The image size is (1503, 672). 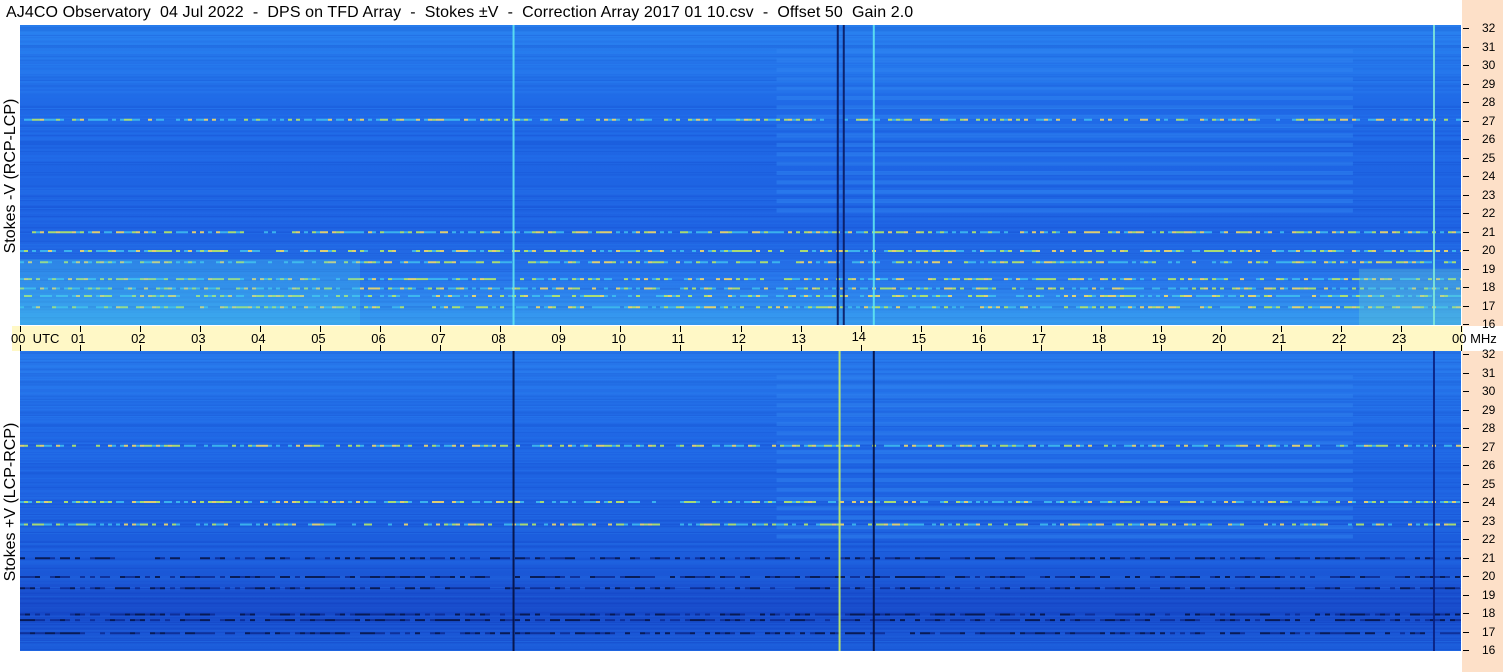 I want to click on freq-tick-mark, so click(x=1466, y=84).